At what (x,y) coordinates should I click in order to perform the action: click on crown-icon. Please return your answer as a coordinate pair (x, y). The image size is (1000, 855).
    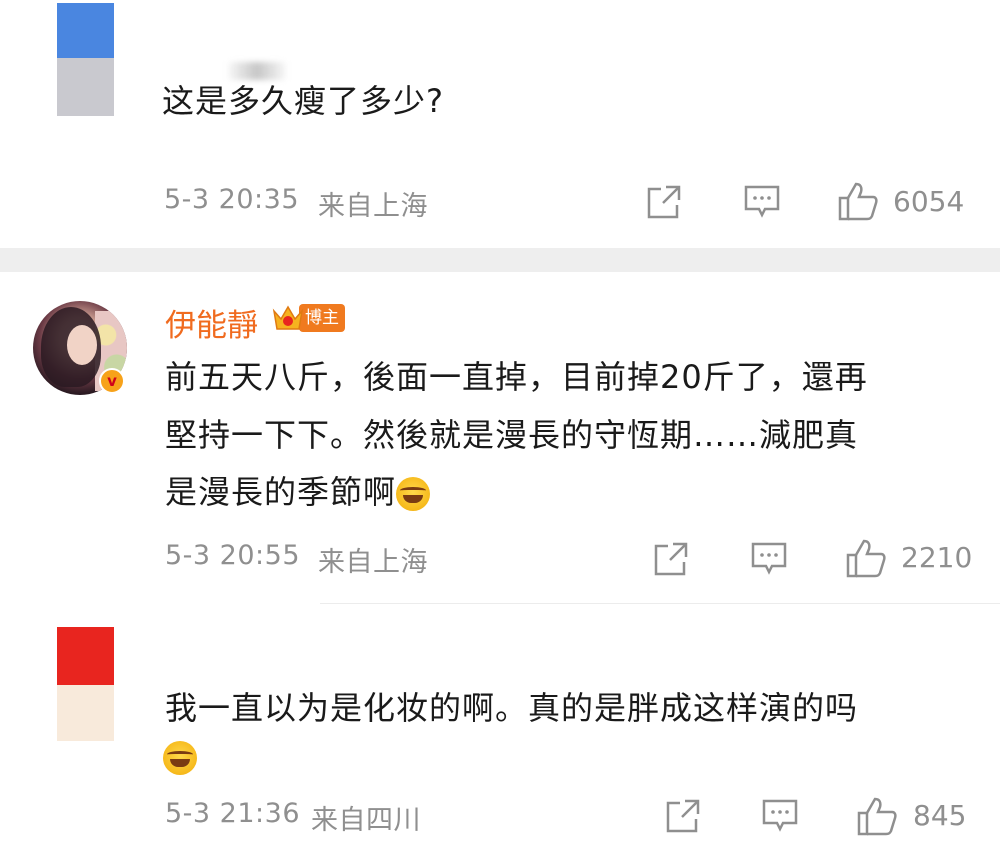
    Looking at the image, I should click on (288, 317).